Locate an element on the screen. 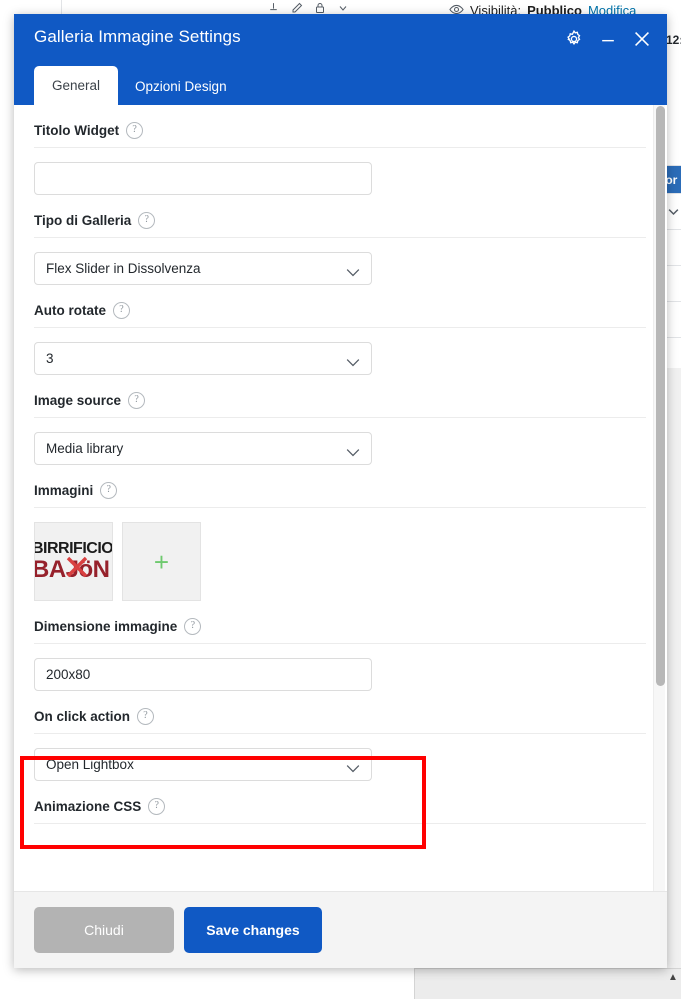 The image size is (681, 999). background-caret-icon: ▲ is located at coordinates (673, 977).